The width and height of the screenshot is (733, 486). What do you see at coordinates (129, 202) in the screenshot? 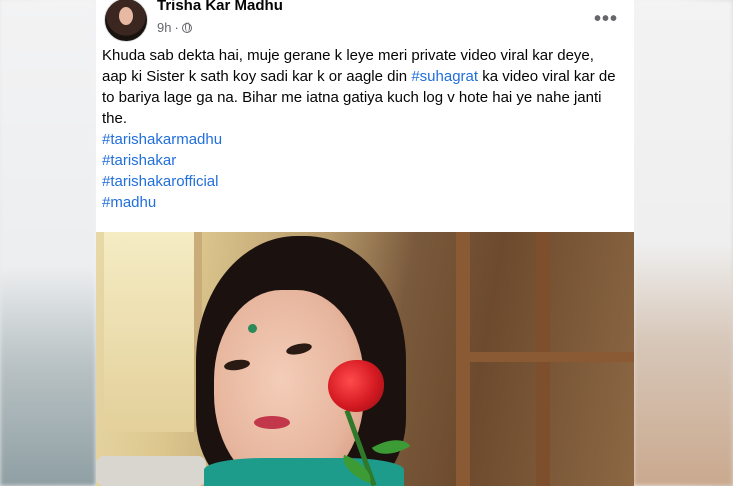
I see `hashtag-link: #madhu` at bounding box center [129, 202].